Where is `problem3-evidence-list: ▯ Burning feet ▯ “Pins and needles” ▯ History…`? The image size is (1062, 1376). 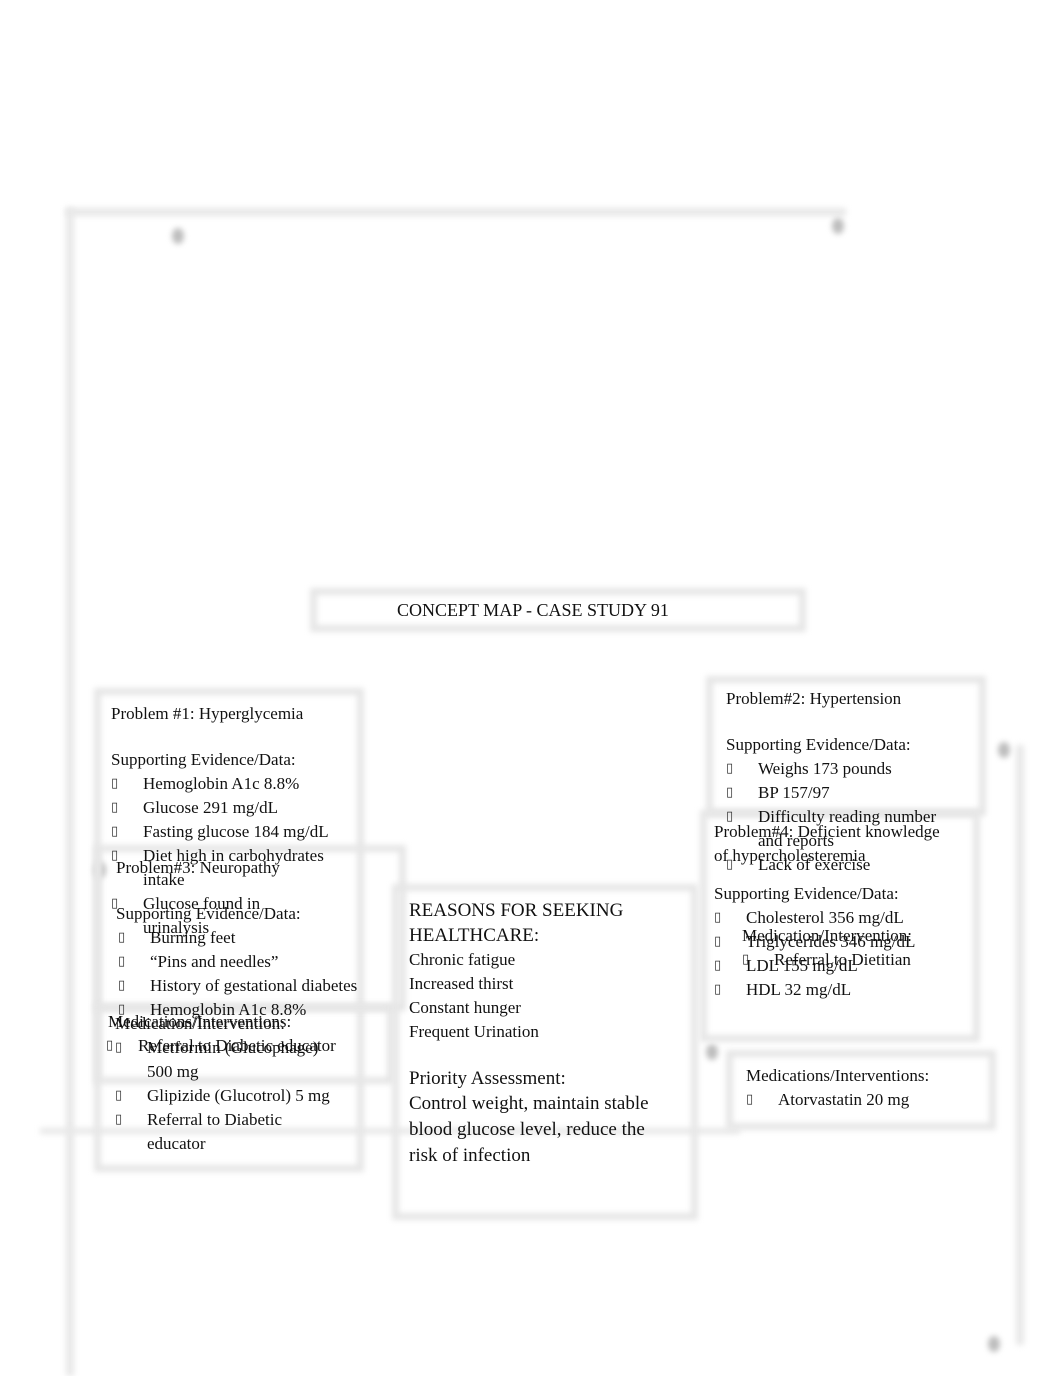 problem3-evidence-list: ▯ Burning feet ▯ “Pins and needles” ▯ History… is located at coordinates (237, 974).